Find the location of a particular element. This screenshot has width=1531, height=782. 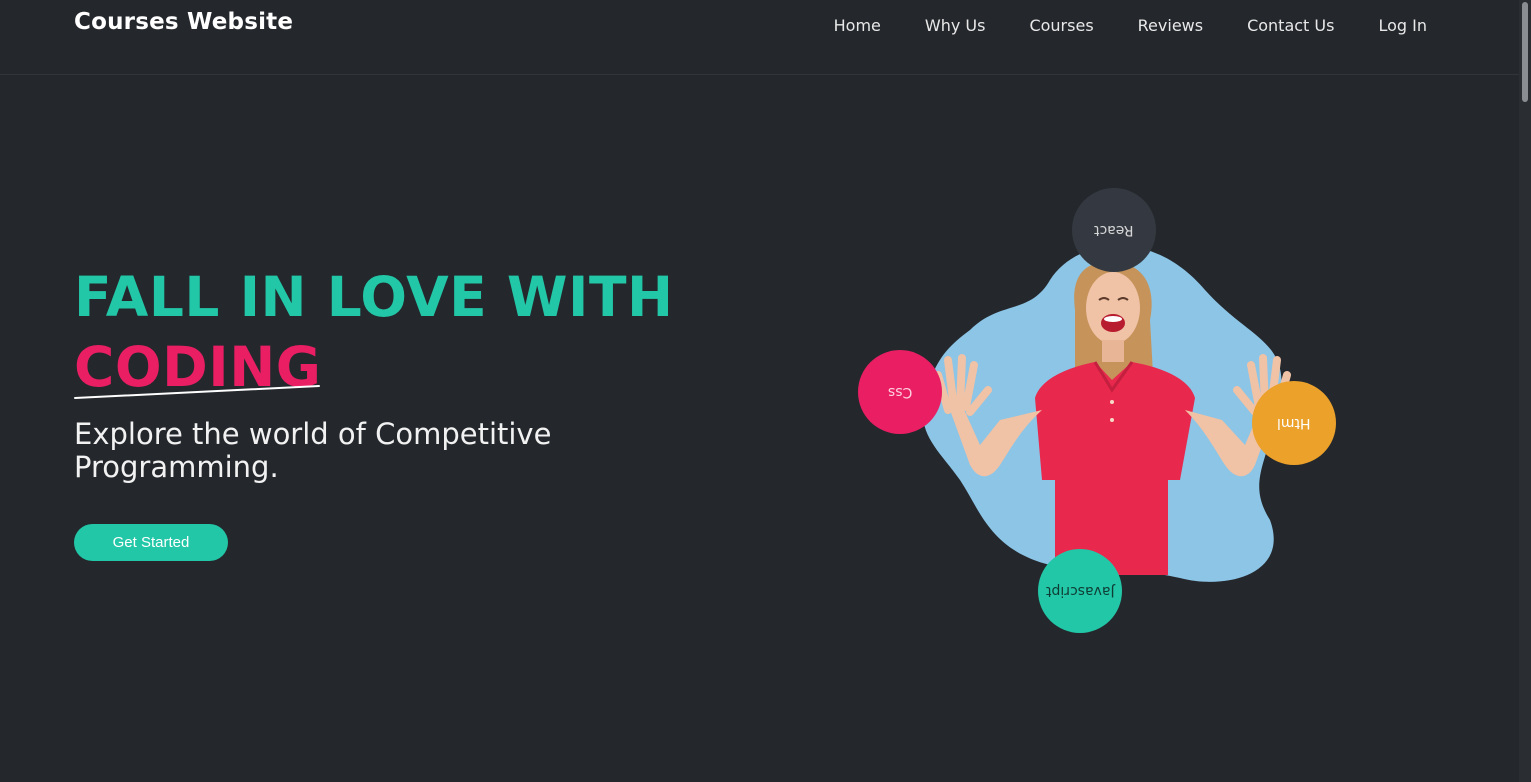

html-bubble: Html is located at coordinates (1294, 423).